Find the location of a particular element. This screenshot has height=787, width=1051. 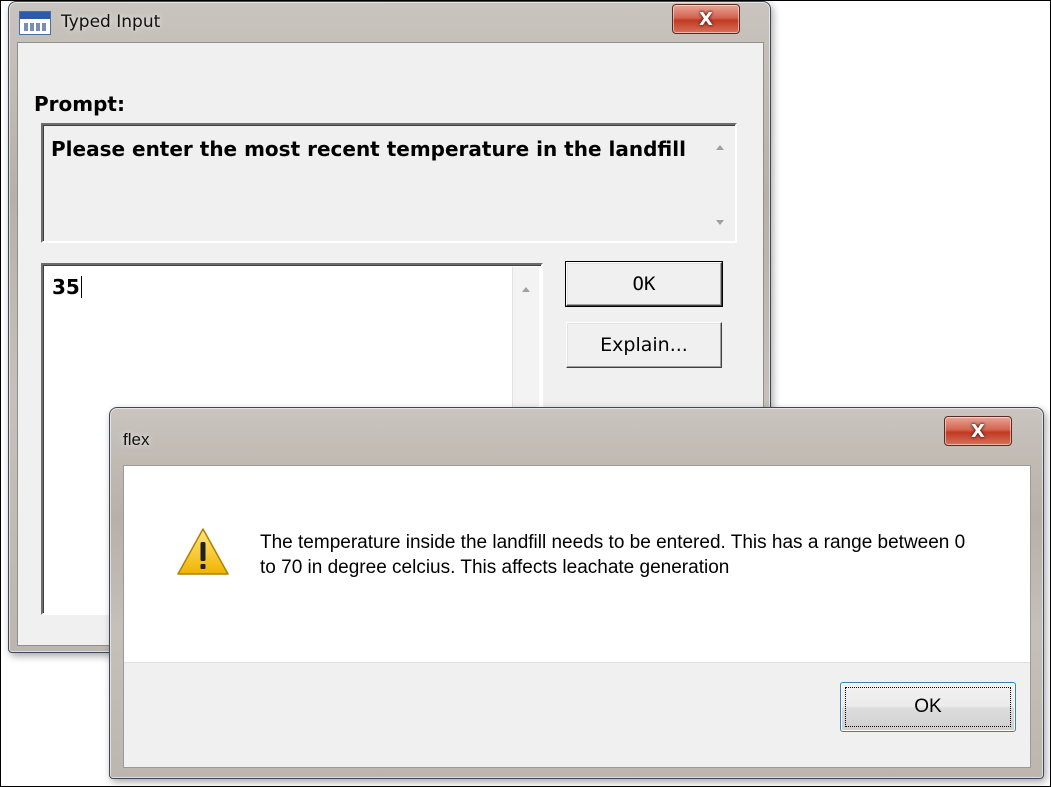

input-value-text: 35 is located at coordinates (66, 287).